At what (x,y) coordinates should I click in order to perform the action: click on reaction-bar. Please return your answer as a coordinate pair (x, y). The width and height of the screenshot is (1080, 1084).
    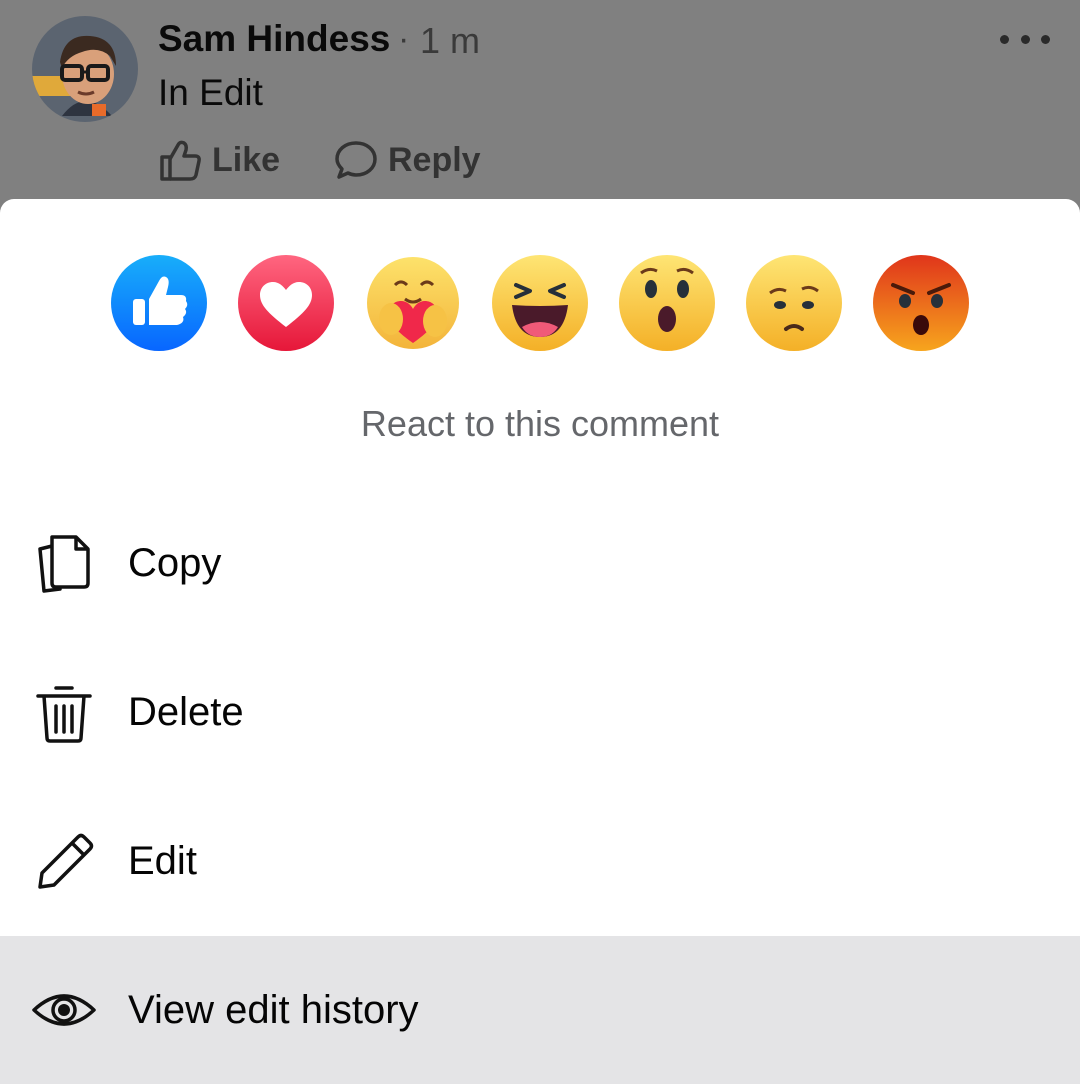
    Looking at the image, I should click on (540, 305).